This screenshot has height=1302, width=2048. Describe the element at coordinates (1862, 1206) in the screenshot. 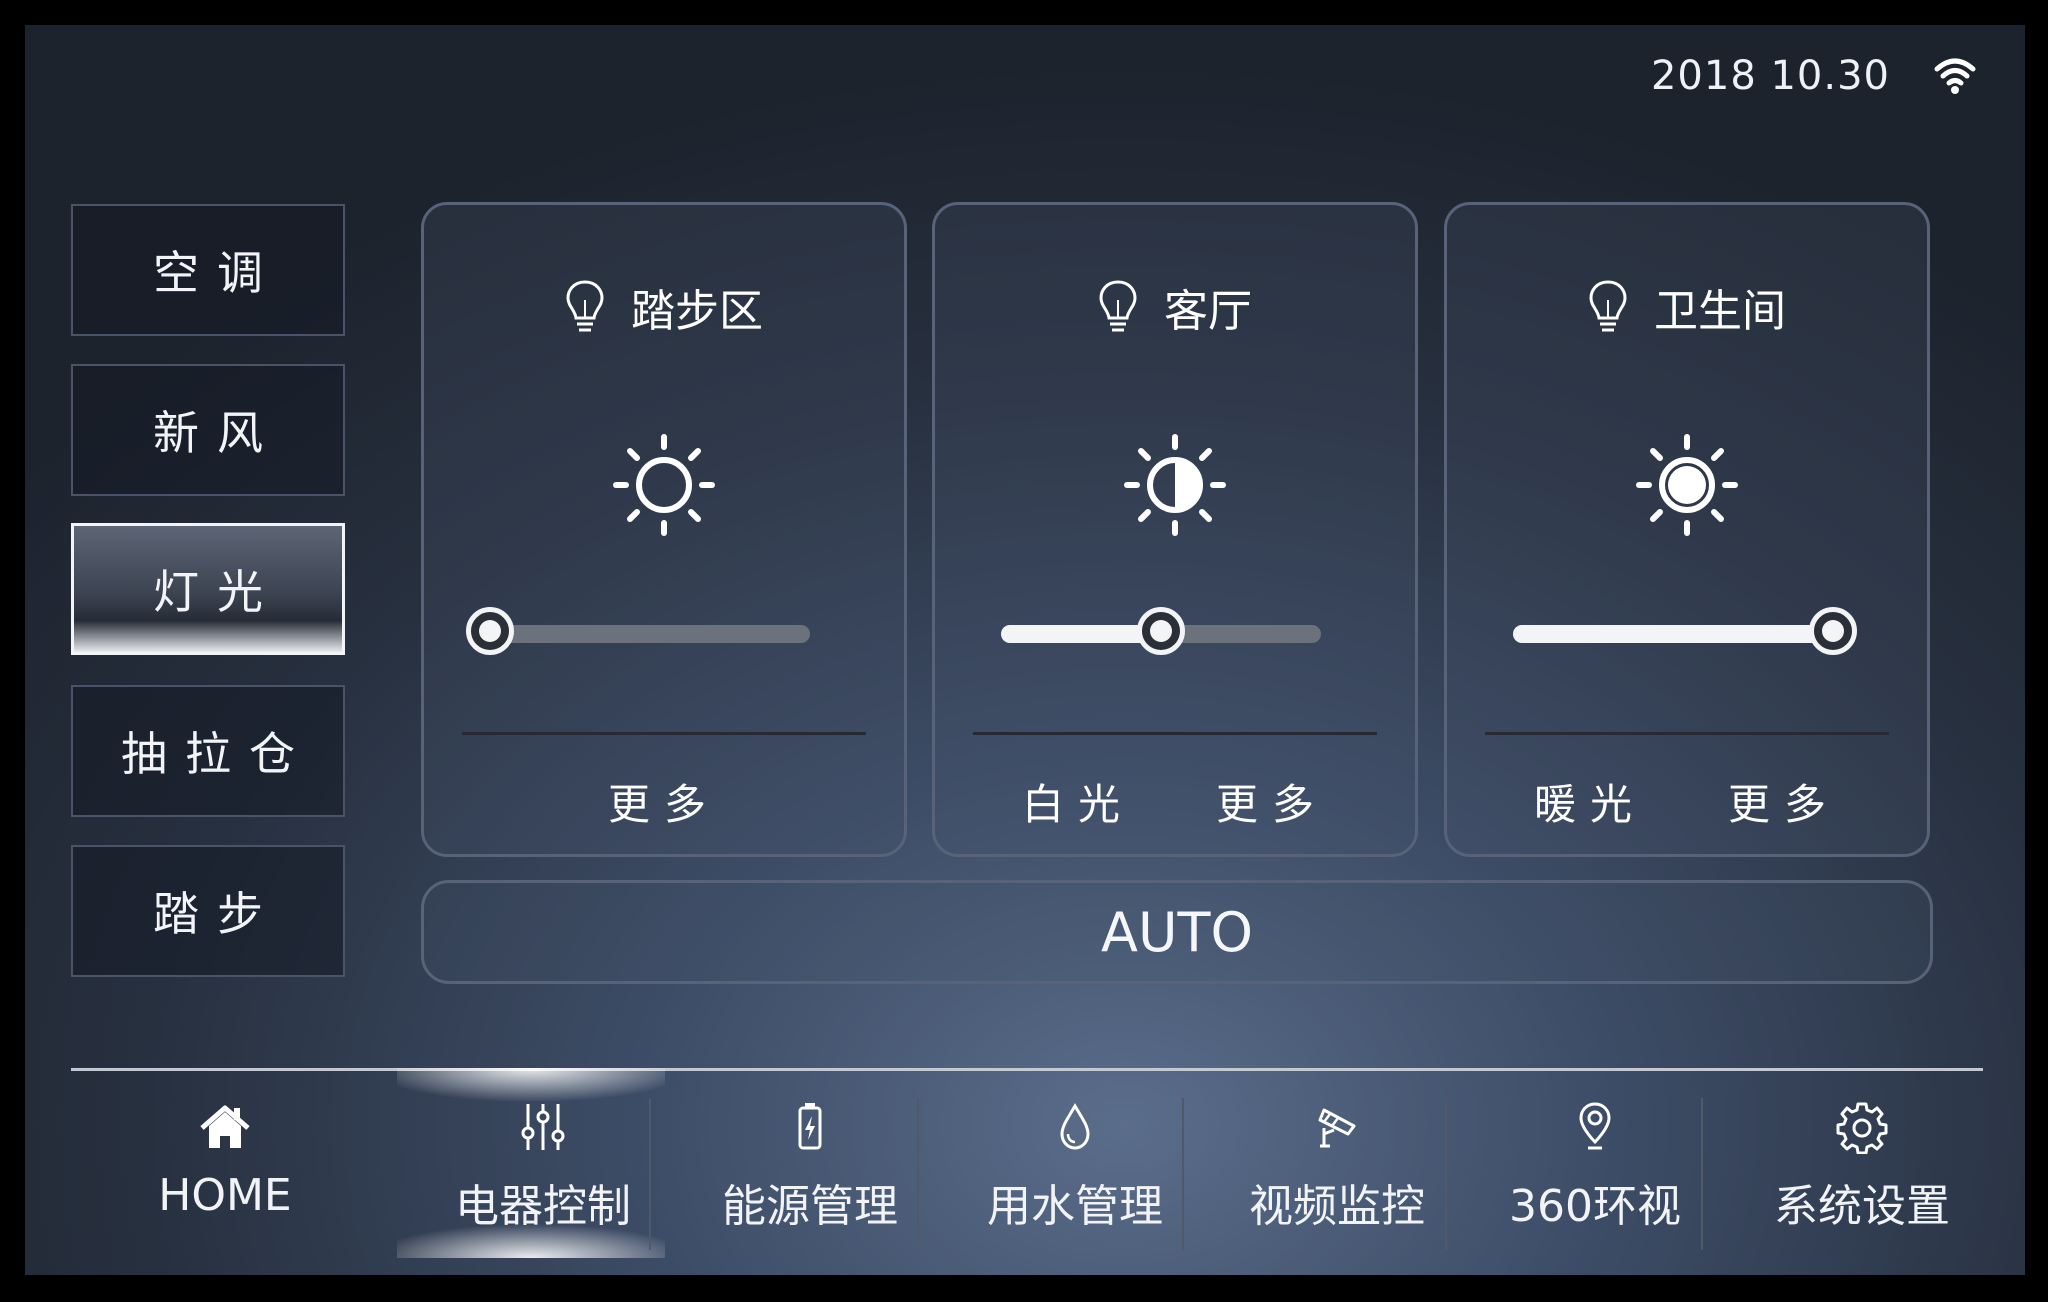

I see `nav-label: 系统设置` at that location.